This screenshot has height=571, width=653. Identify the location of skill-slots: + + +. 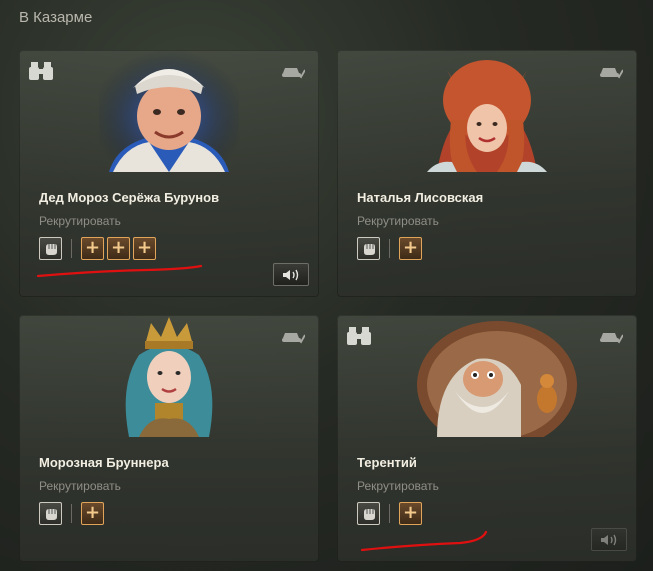
(99, 248).